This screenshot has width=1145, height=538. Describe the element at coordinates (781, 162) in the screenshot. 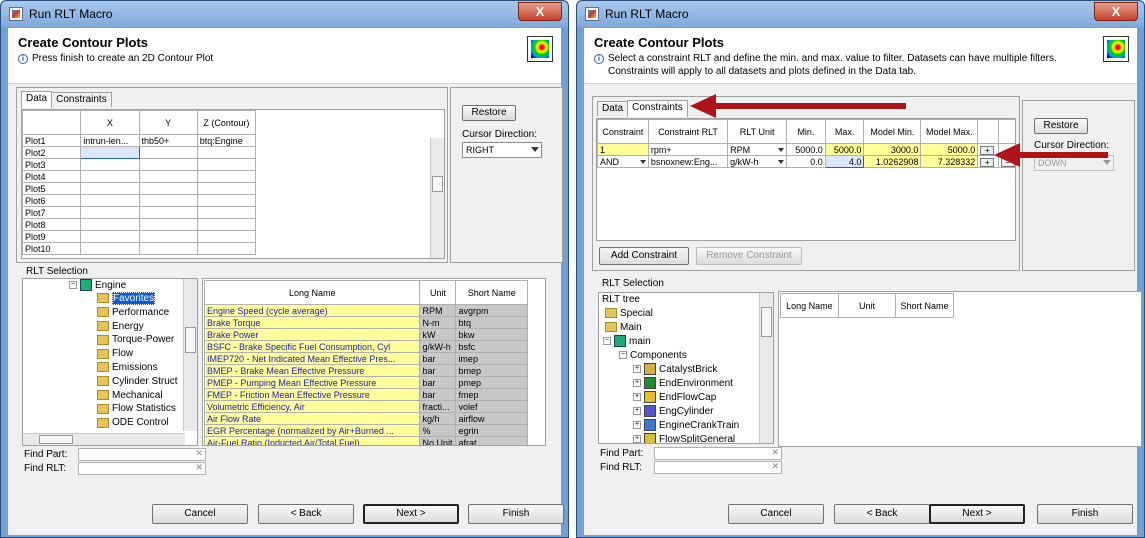

I see `chevron-down-icon` at that location.